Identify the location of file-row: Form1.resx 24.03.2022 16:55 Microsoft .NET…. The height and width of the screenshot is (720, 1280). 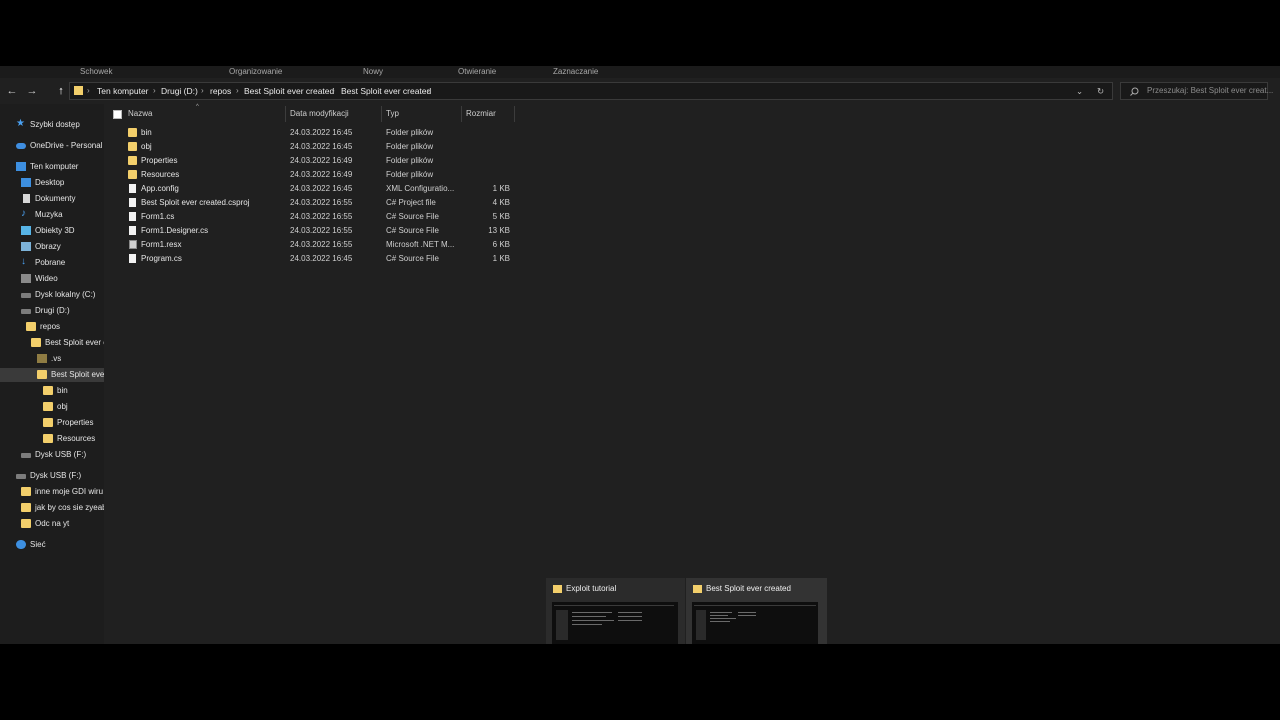
(315, 245).